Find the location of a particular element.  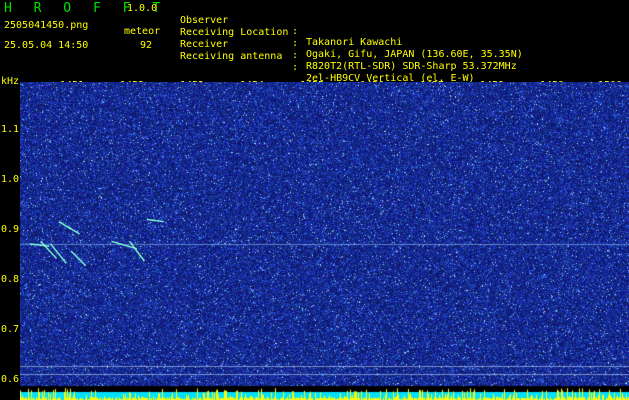

meta-value: R820T2(RTL-SDR) SDR-Sharp 53.372MHz is located at coordinates (411, 66).